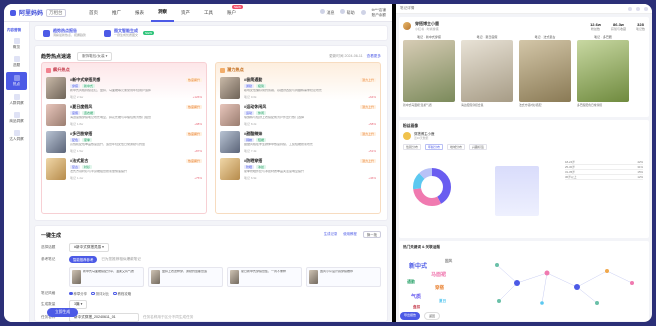  Describe the element at coordinates (432, 316) in the screenshot. I see `back-button: 返回` at that location.